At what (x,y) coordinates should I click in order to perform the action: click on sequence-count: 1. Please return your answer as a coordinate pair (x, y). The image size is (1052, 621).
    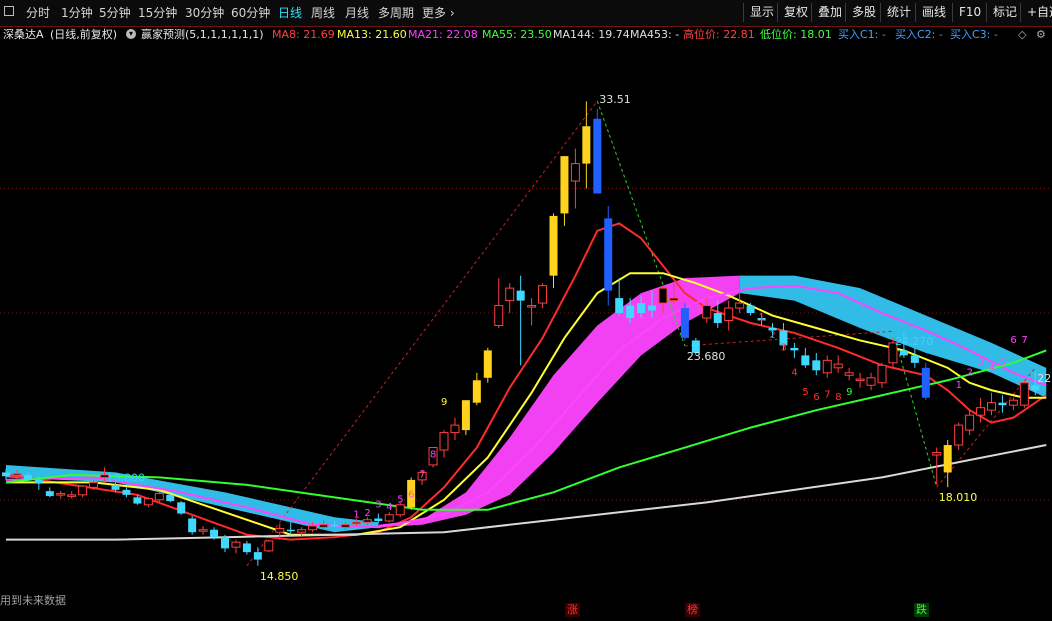
    Looking at the image, I should click on (356, 514).